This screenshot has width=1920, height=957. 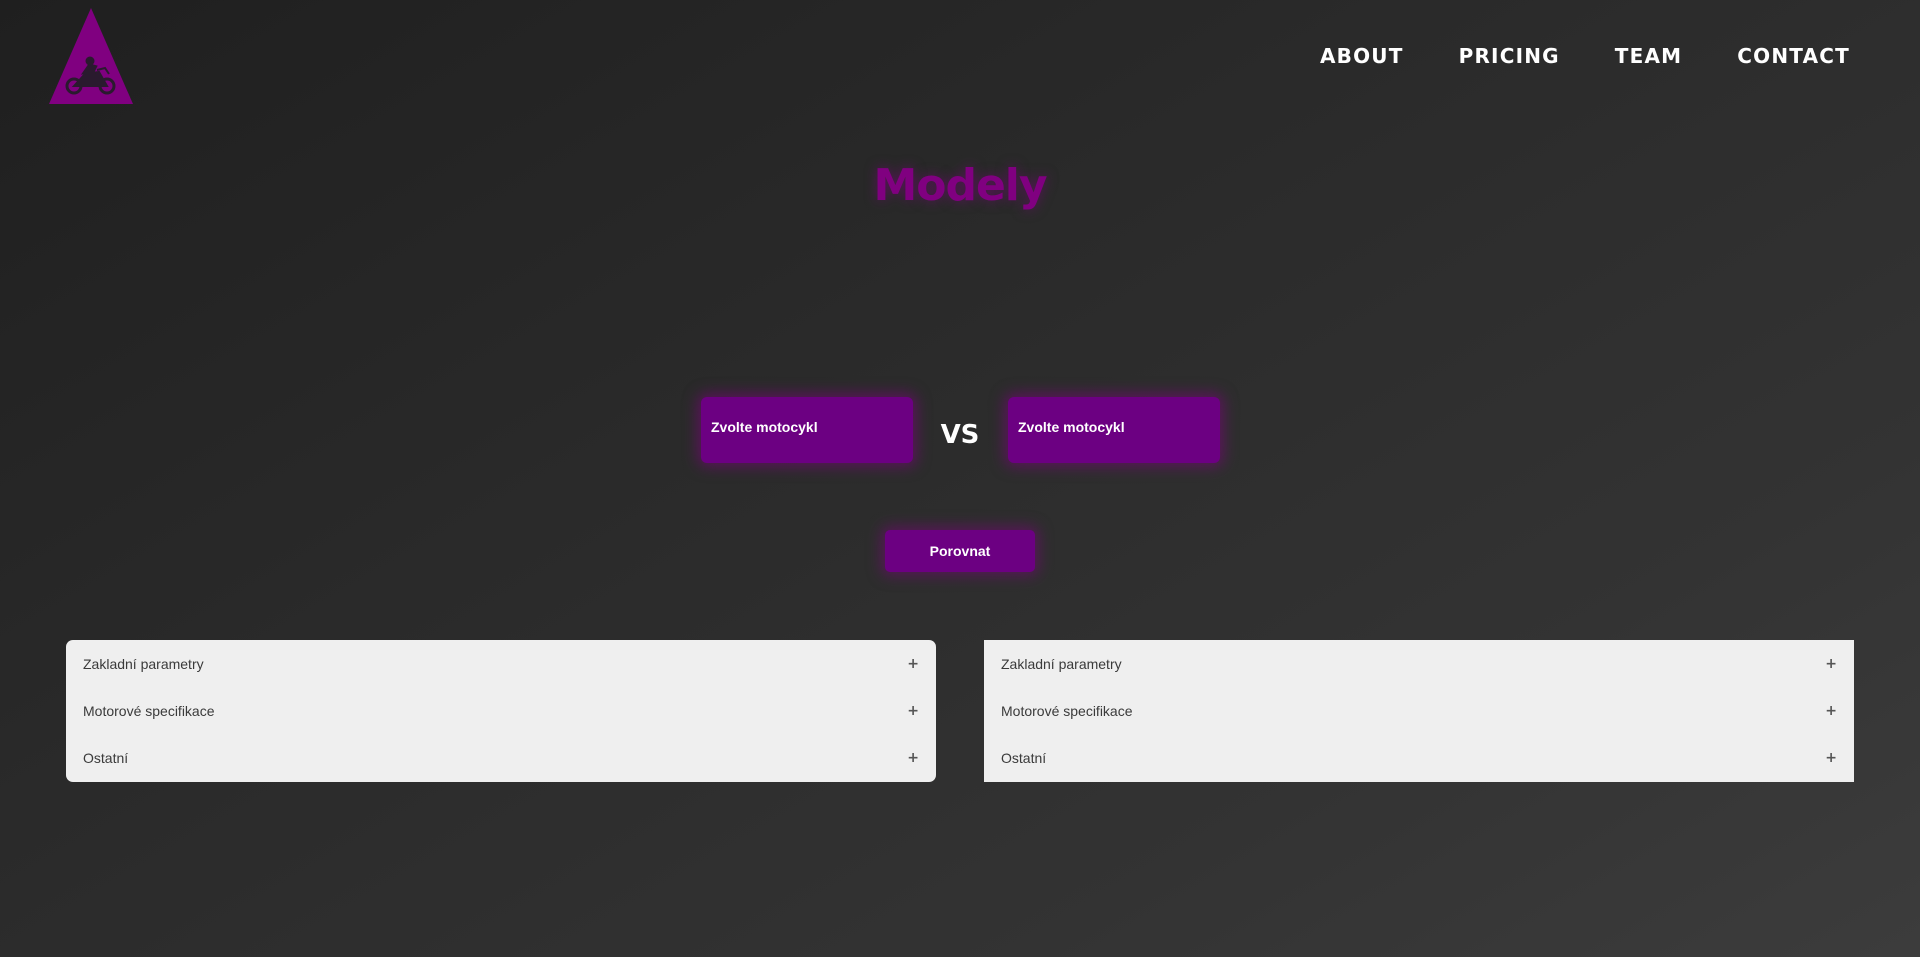 I want to click on nav-team: TEAM, so click(x=1649, y=56).